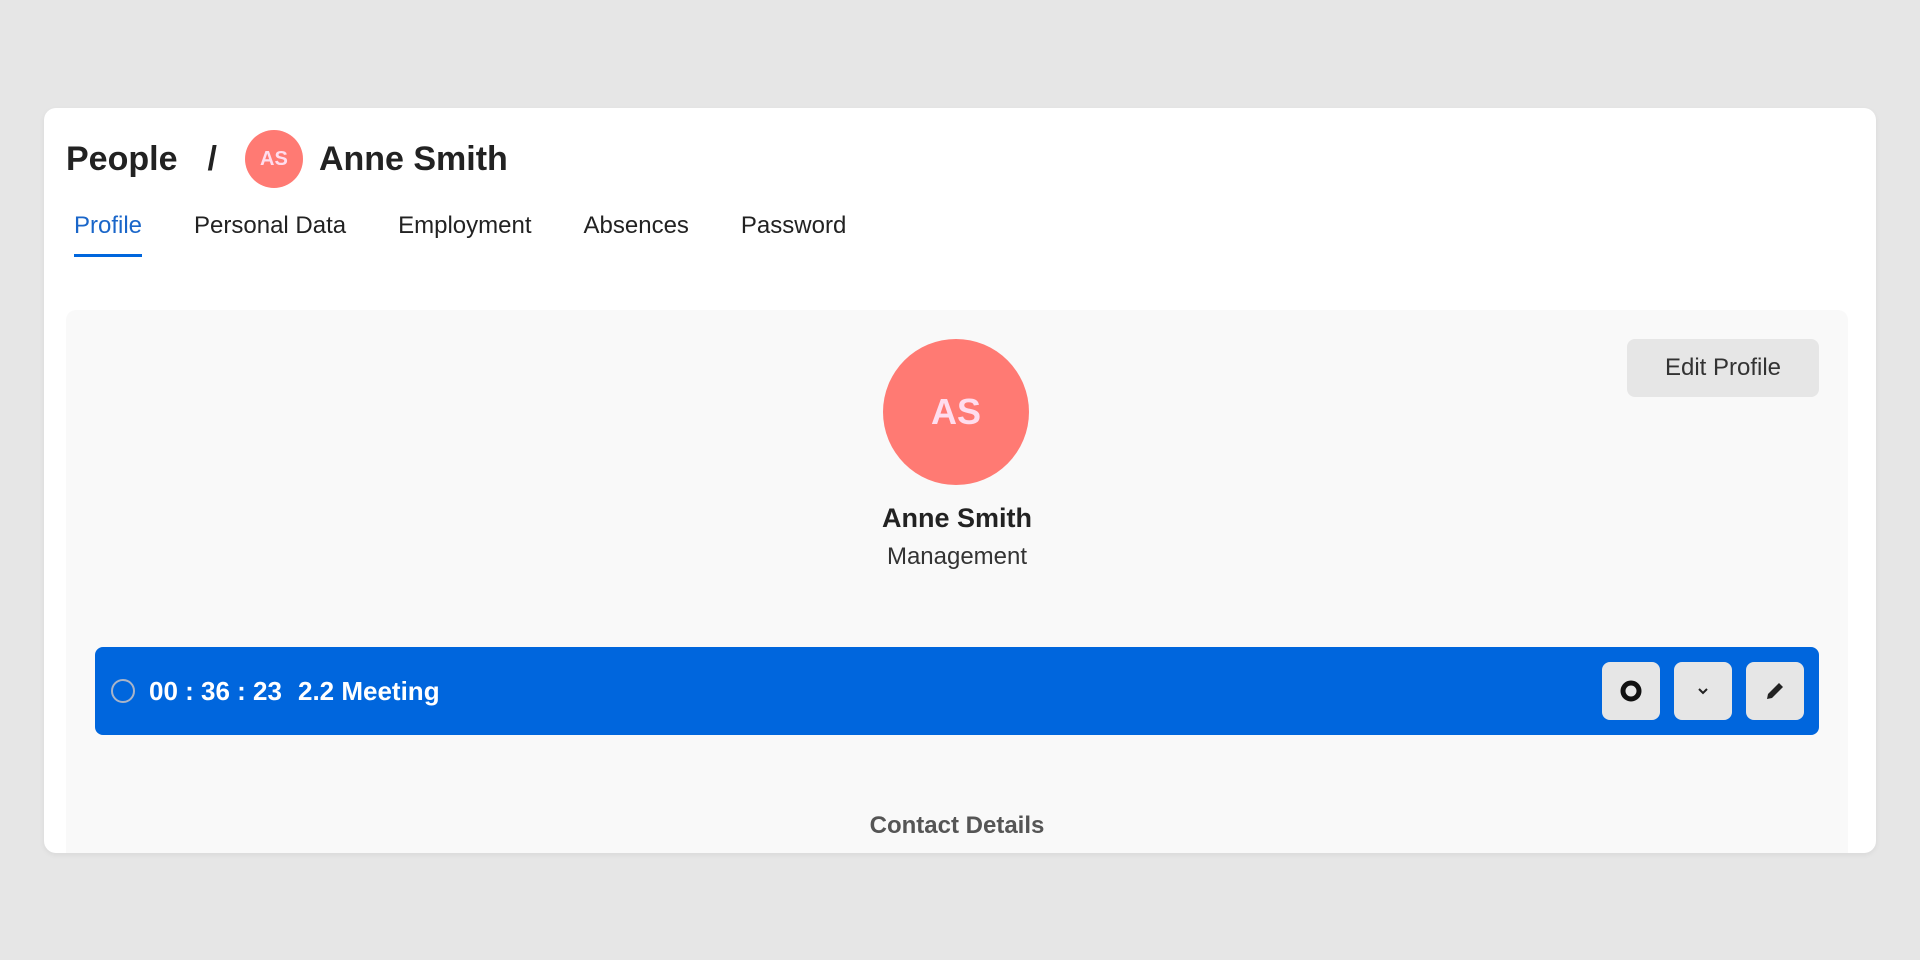  What do you see at coordinates (121, 159) in the screenshot?
I see `breadcrumb-people: People` at bounding box center [121, 159].